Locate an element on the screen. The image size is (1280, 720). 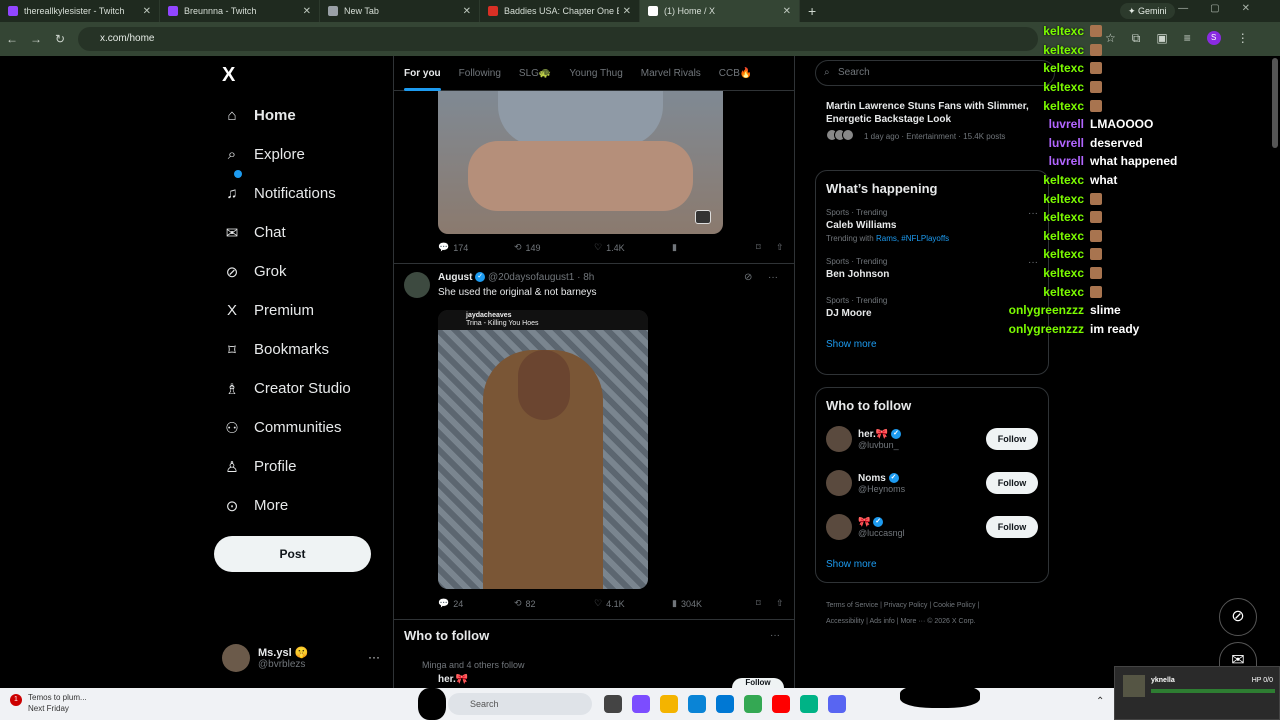
media-icon: ≡ is located at coordinates (1187, 38).